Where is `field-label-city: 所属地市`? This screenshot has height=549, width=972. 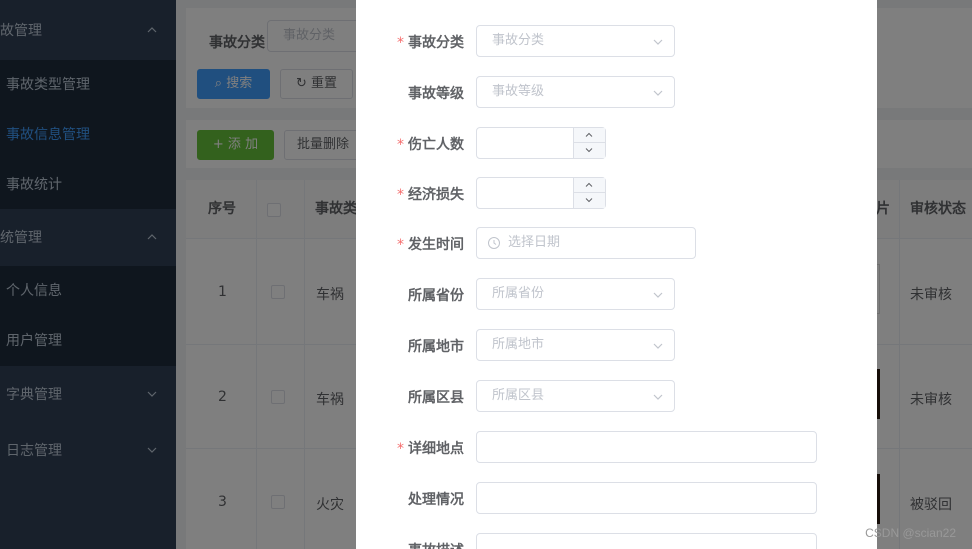
field-label-city: 所属地市 is located at coordinates (436, 347).